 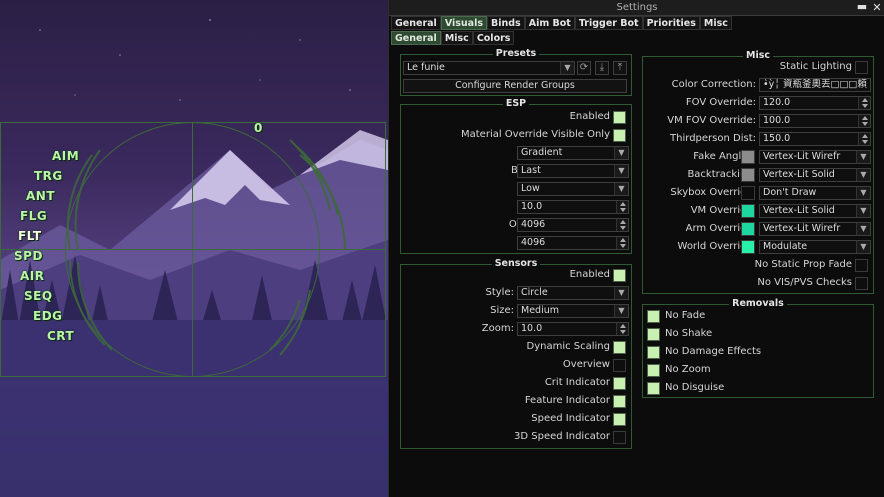 I want to click on sensors-zoom-input: 10.0, so click(x=573, y=329).